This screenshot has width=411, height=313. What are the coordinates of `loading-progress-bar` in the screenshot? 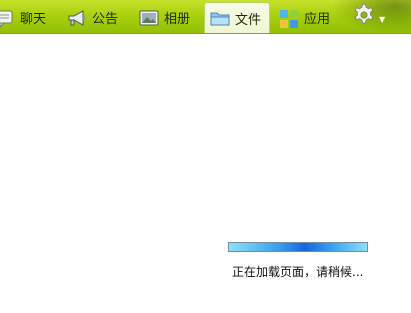 It's located at (298, 247).